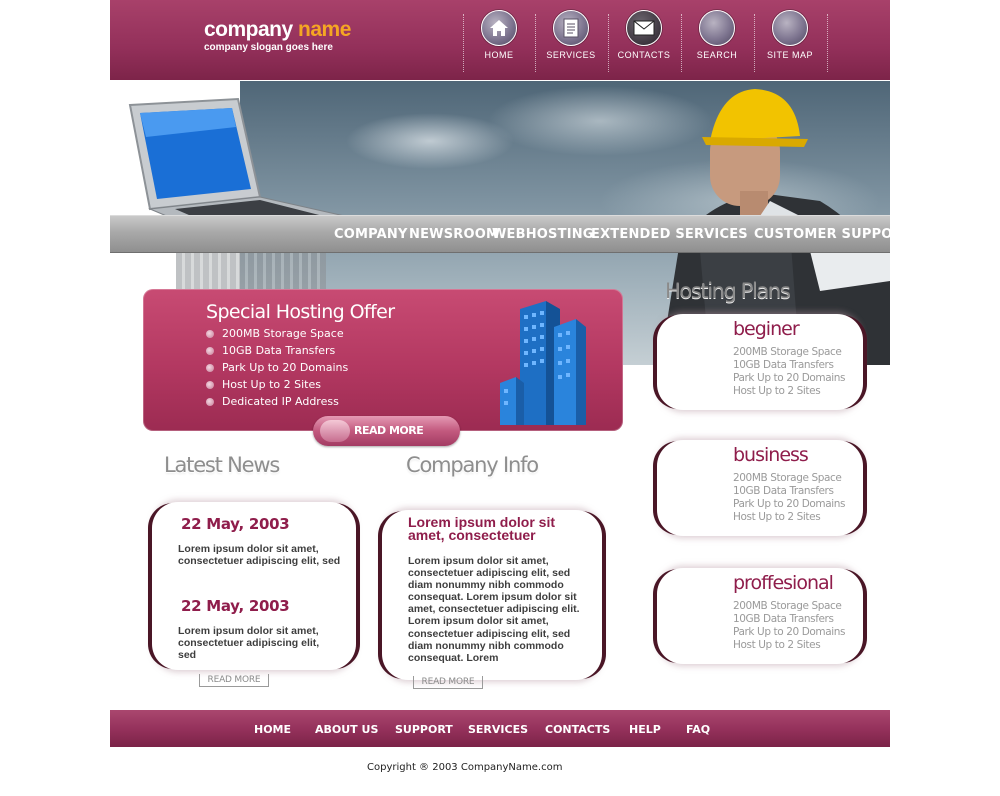 The width and height of the screenshot is (1000, 796). Describe the element at coordinates (771, 455) in the screenshot. I see `plan-name: business` at that location.